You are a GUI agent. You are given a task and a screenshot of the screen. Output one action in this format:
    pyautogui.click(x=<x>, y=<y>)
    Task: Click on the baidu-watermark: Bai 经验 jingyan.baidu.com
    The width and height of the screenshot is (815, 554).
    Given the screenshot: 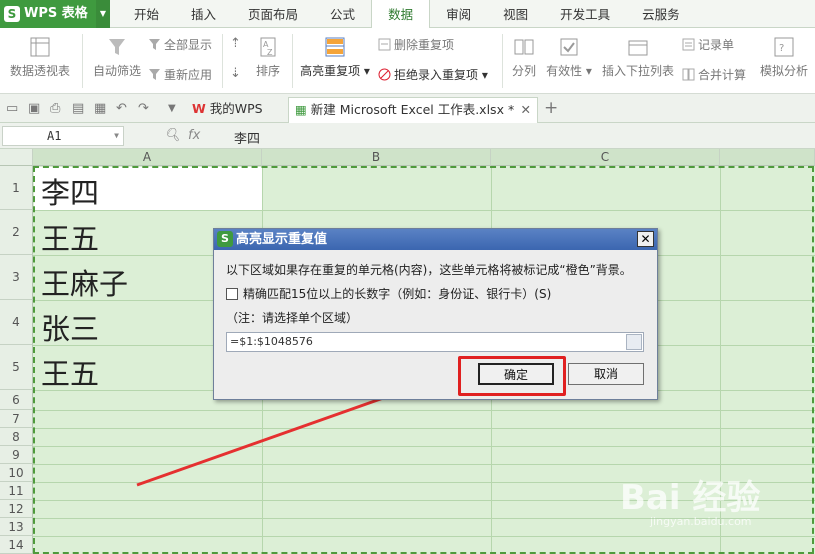 What is the action you would take?
    pyautogui.click(x=690, y=499)
    